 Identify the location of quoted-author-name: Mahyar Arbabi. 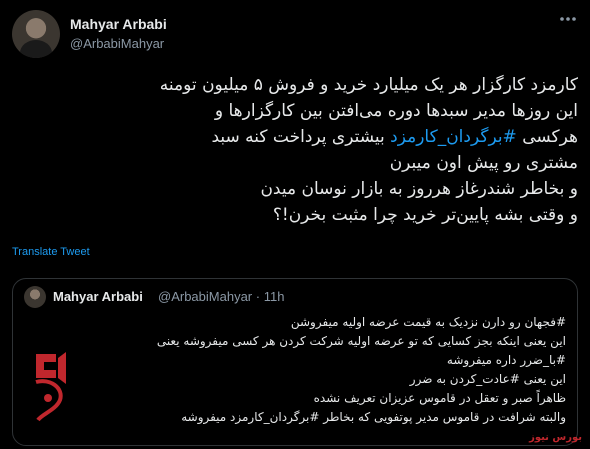
(98, 296).